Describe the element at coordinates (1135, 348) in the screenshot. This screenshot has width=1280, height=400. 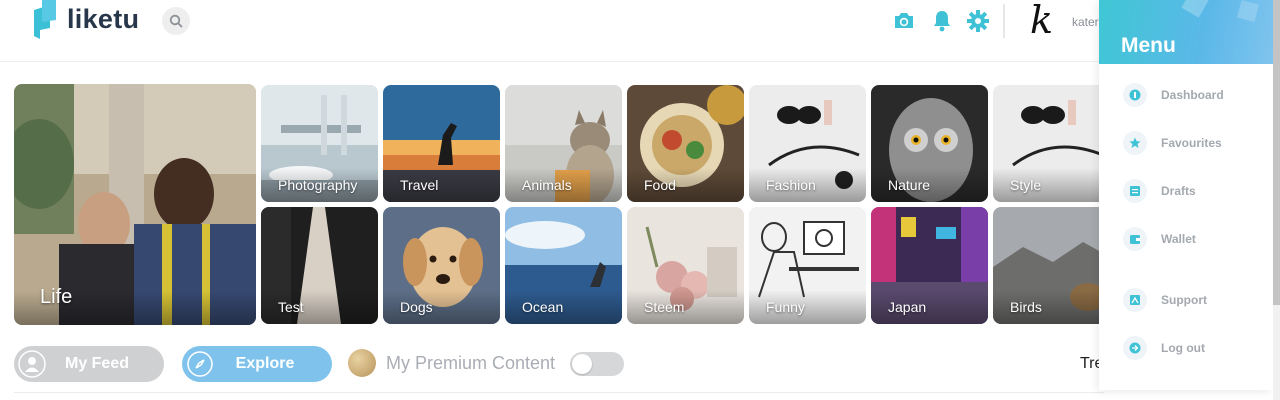
I see `logout-icon` at that location.